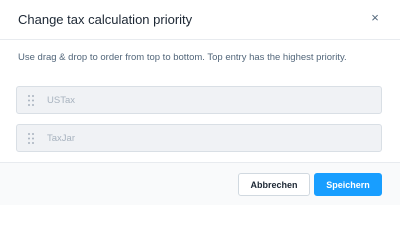  Describe the element at coordinates (105, 19) in the screenshot. I see `modal-title: Change tax calculation priority` at that location.